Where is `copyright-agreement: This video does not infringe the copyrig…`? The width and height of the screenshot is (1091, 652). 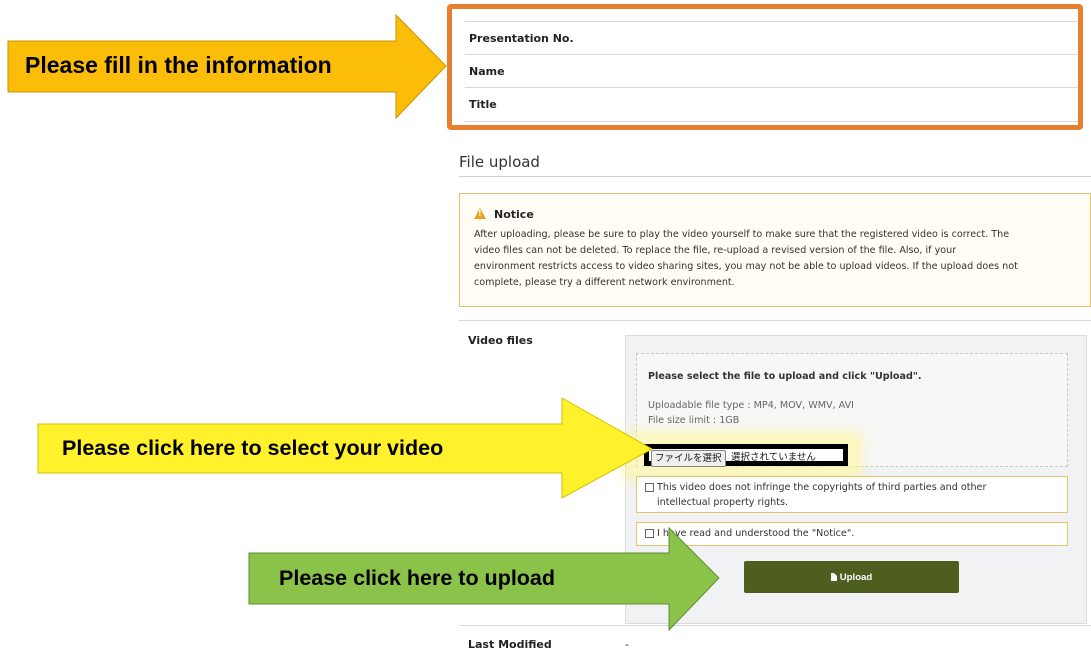
copyright-agreement: This video does not infringe the copyrig… is located at coordinates (852, 494).